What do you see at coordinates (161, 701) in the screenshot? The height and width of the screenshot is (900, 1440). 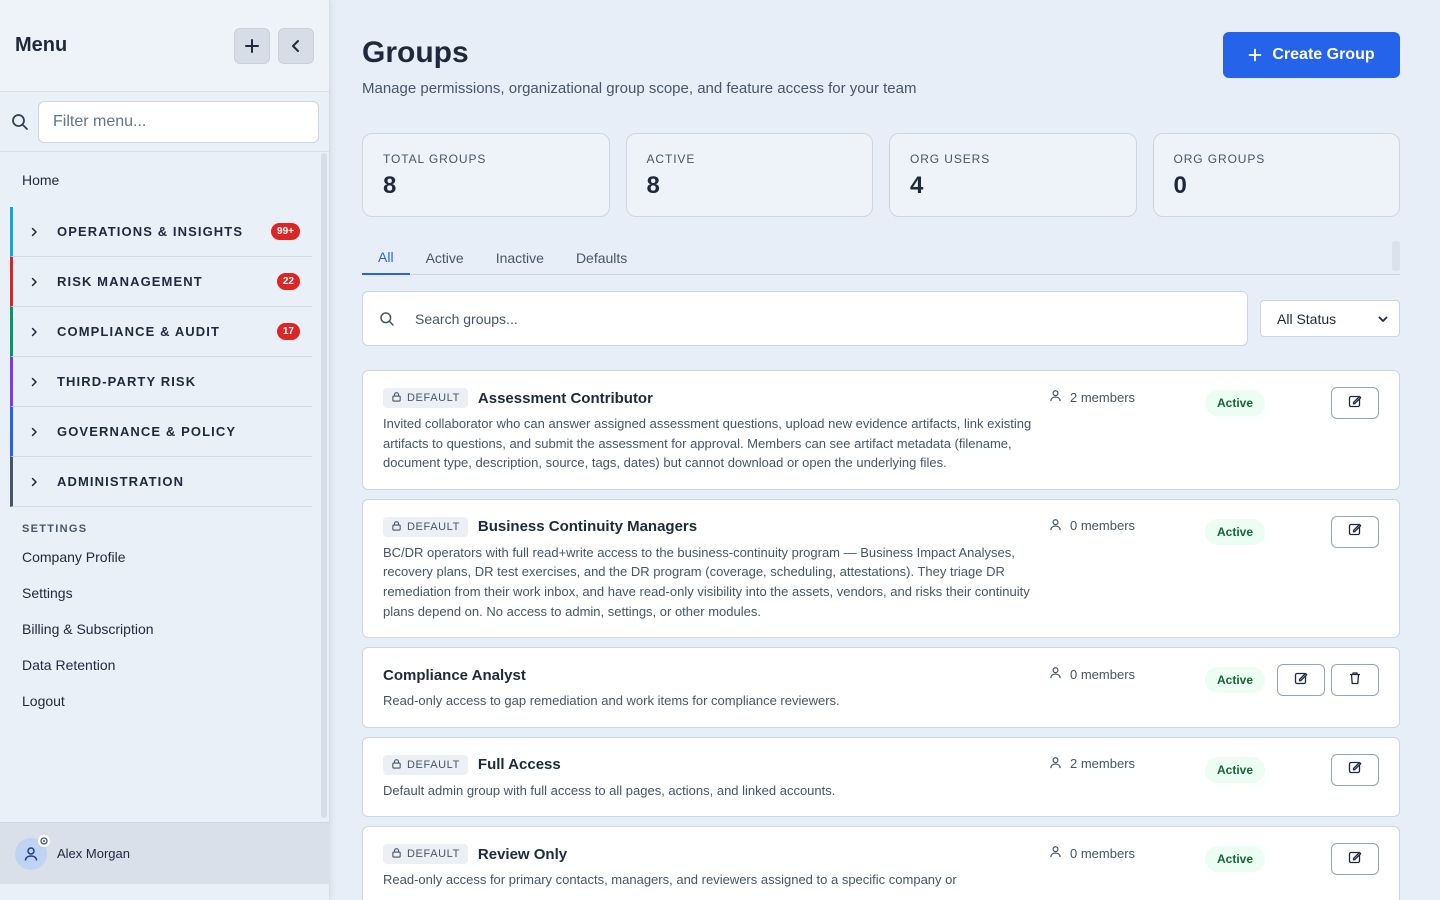 I see `sidebar-item-logout: Logout` at bounding box center [161, 701].